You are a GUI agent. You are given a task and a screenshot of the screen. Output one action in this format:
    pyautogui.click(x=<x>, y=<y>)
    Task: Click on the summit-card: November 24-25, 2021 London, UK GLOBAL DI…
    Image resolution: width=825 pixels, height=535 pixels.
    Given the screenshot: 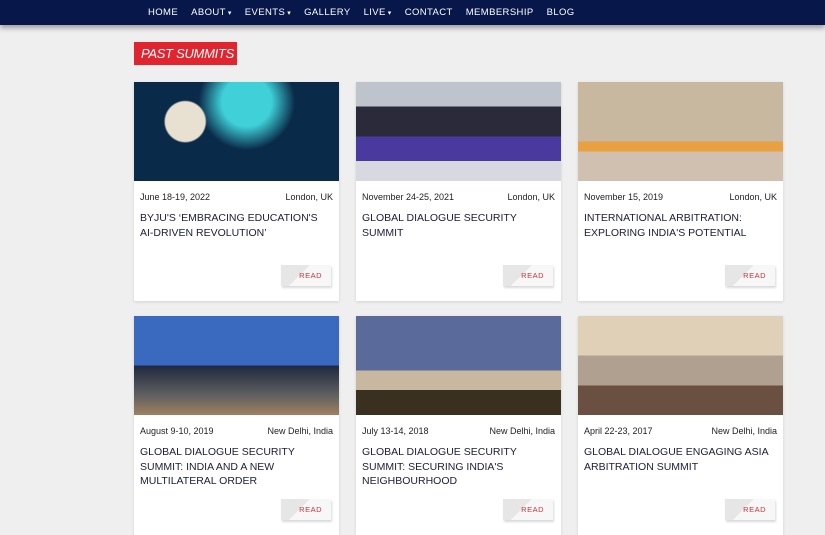 What is the action you would take?
    pyautogui.click(x=458, y=191)
    